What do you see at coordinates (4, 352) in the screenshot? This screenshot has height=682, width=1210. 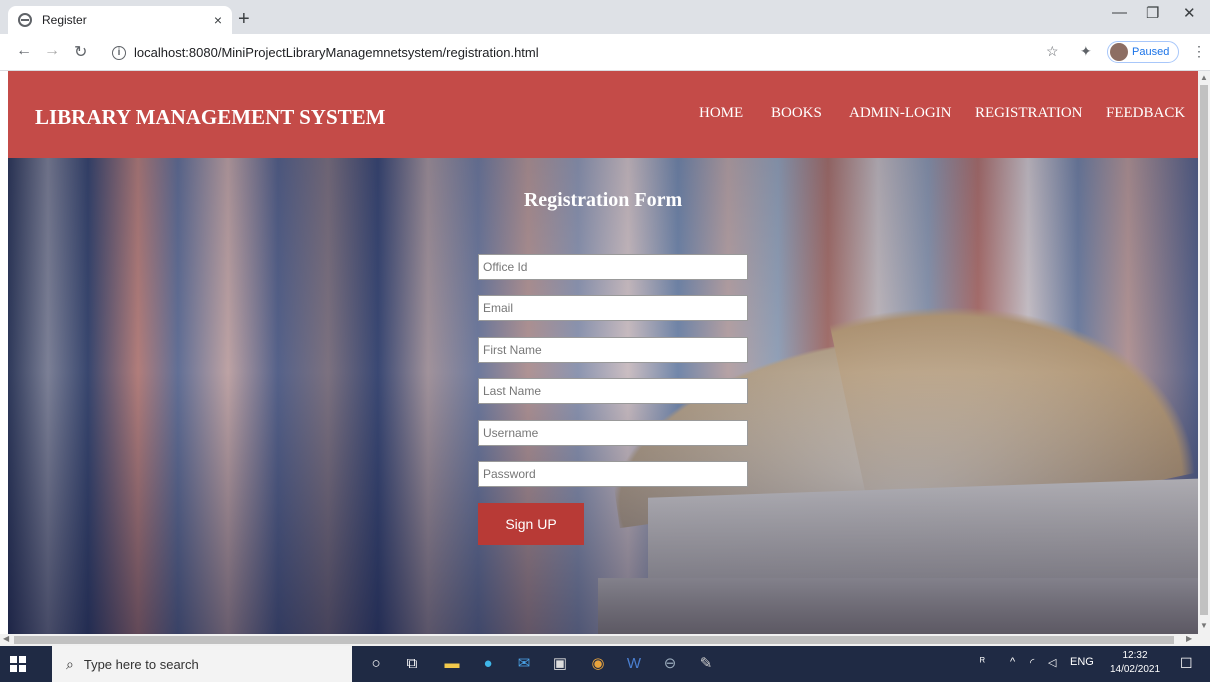 I see `page-gutter` at bounding box center [4, 352].